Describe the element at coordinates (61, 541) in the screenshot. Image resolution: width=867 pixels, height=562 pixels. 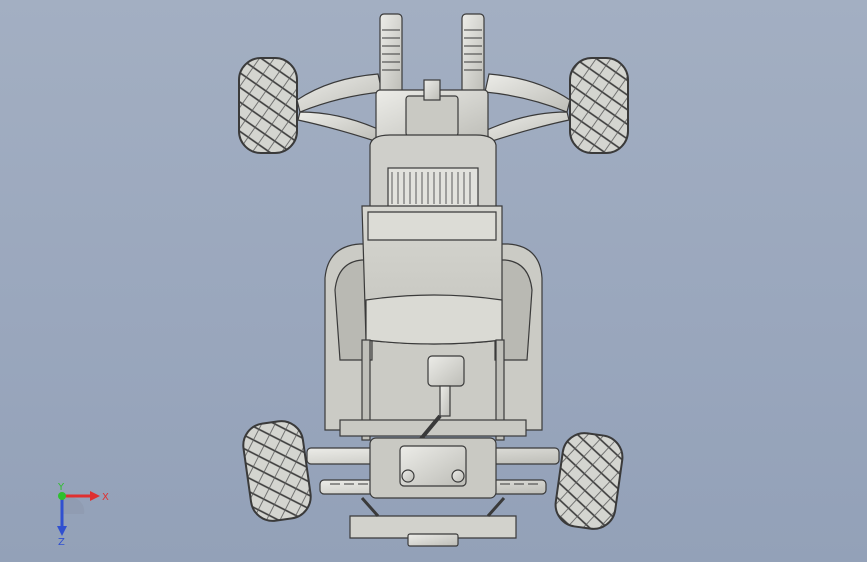
I see `z-axis-label: Z` at that location.